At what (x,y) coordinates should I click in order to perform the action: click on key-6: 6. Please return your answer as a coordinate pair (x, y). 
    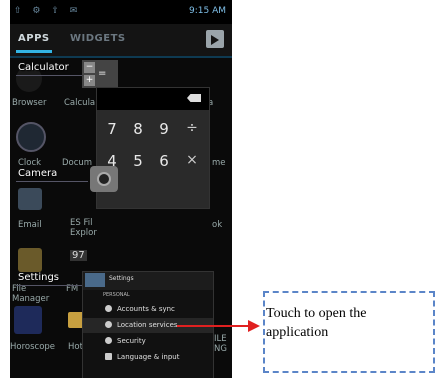
    Looking at the image, I should click on (164, 161).